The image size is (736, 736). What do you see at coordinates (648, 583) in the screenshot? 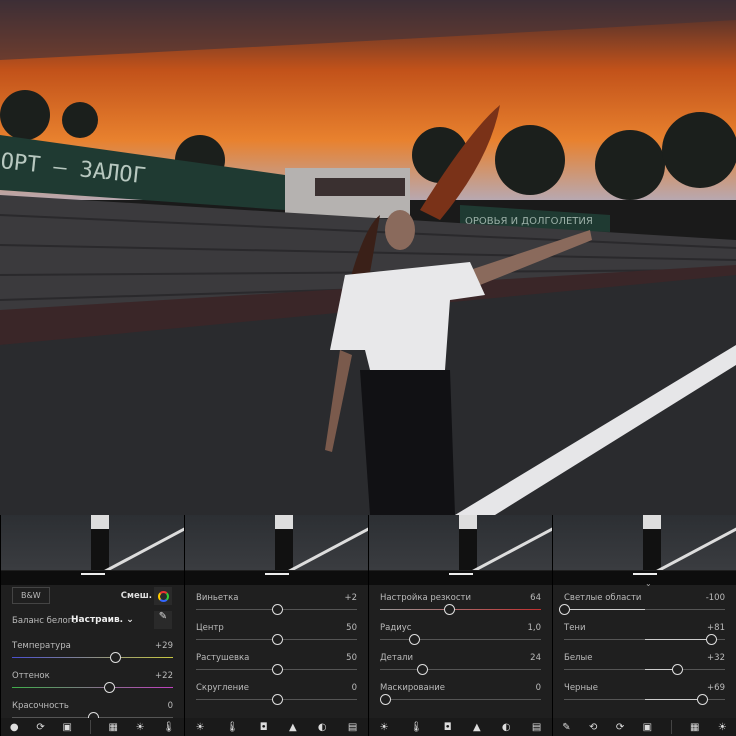
I see `collapse-chevron-icon: ⌄` at bounding box center [648, 583].